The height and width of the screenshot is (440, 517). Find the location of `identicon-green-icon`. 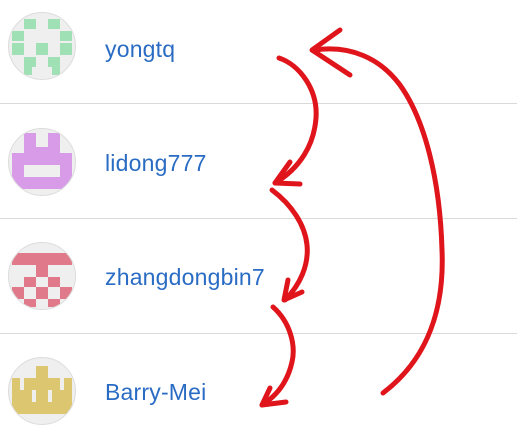

identicon-green-icon is located at coordinates (42, 47).